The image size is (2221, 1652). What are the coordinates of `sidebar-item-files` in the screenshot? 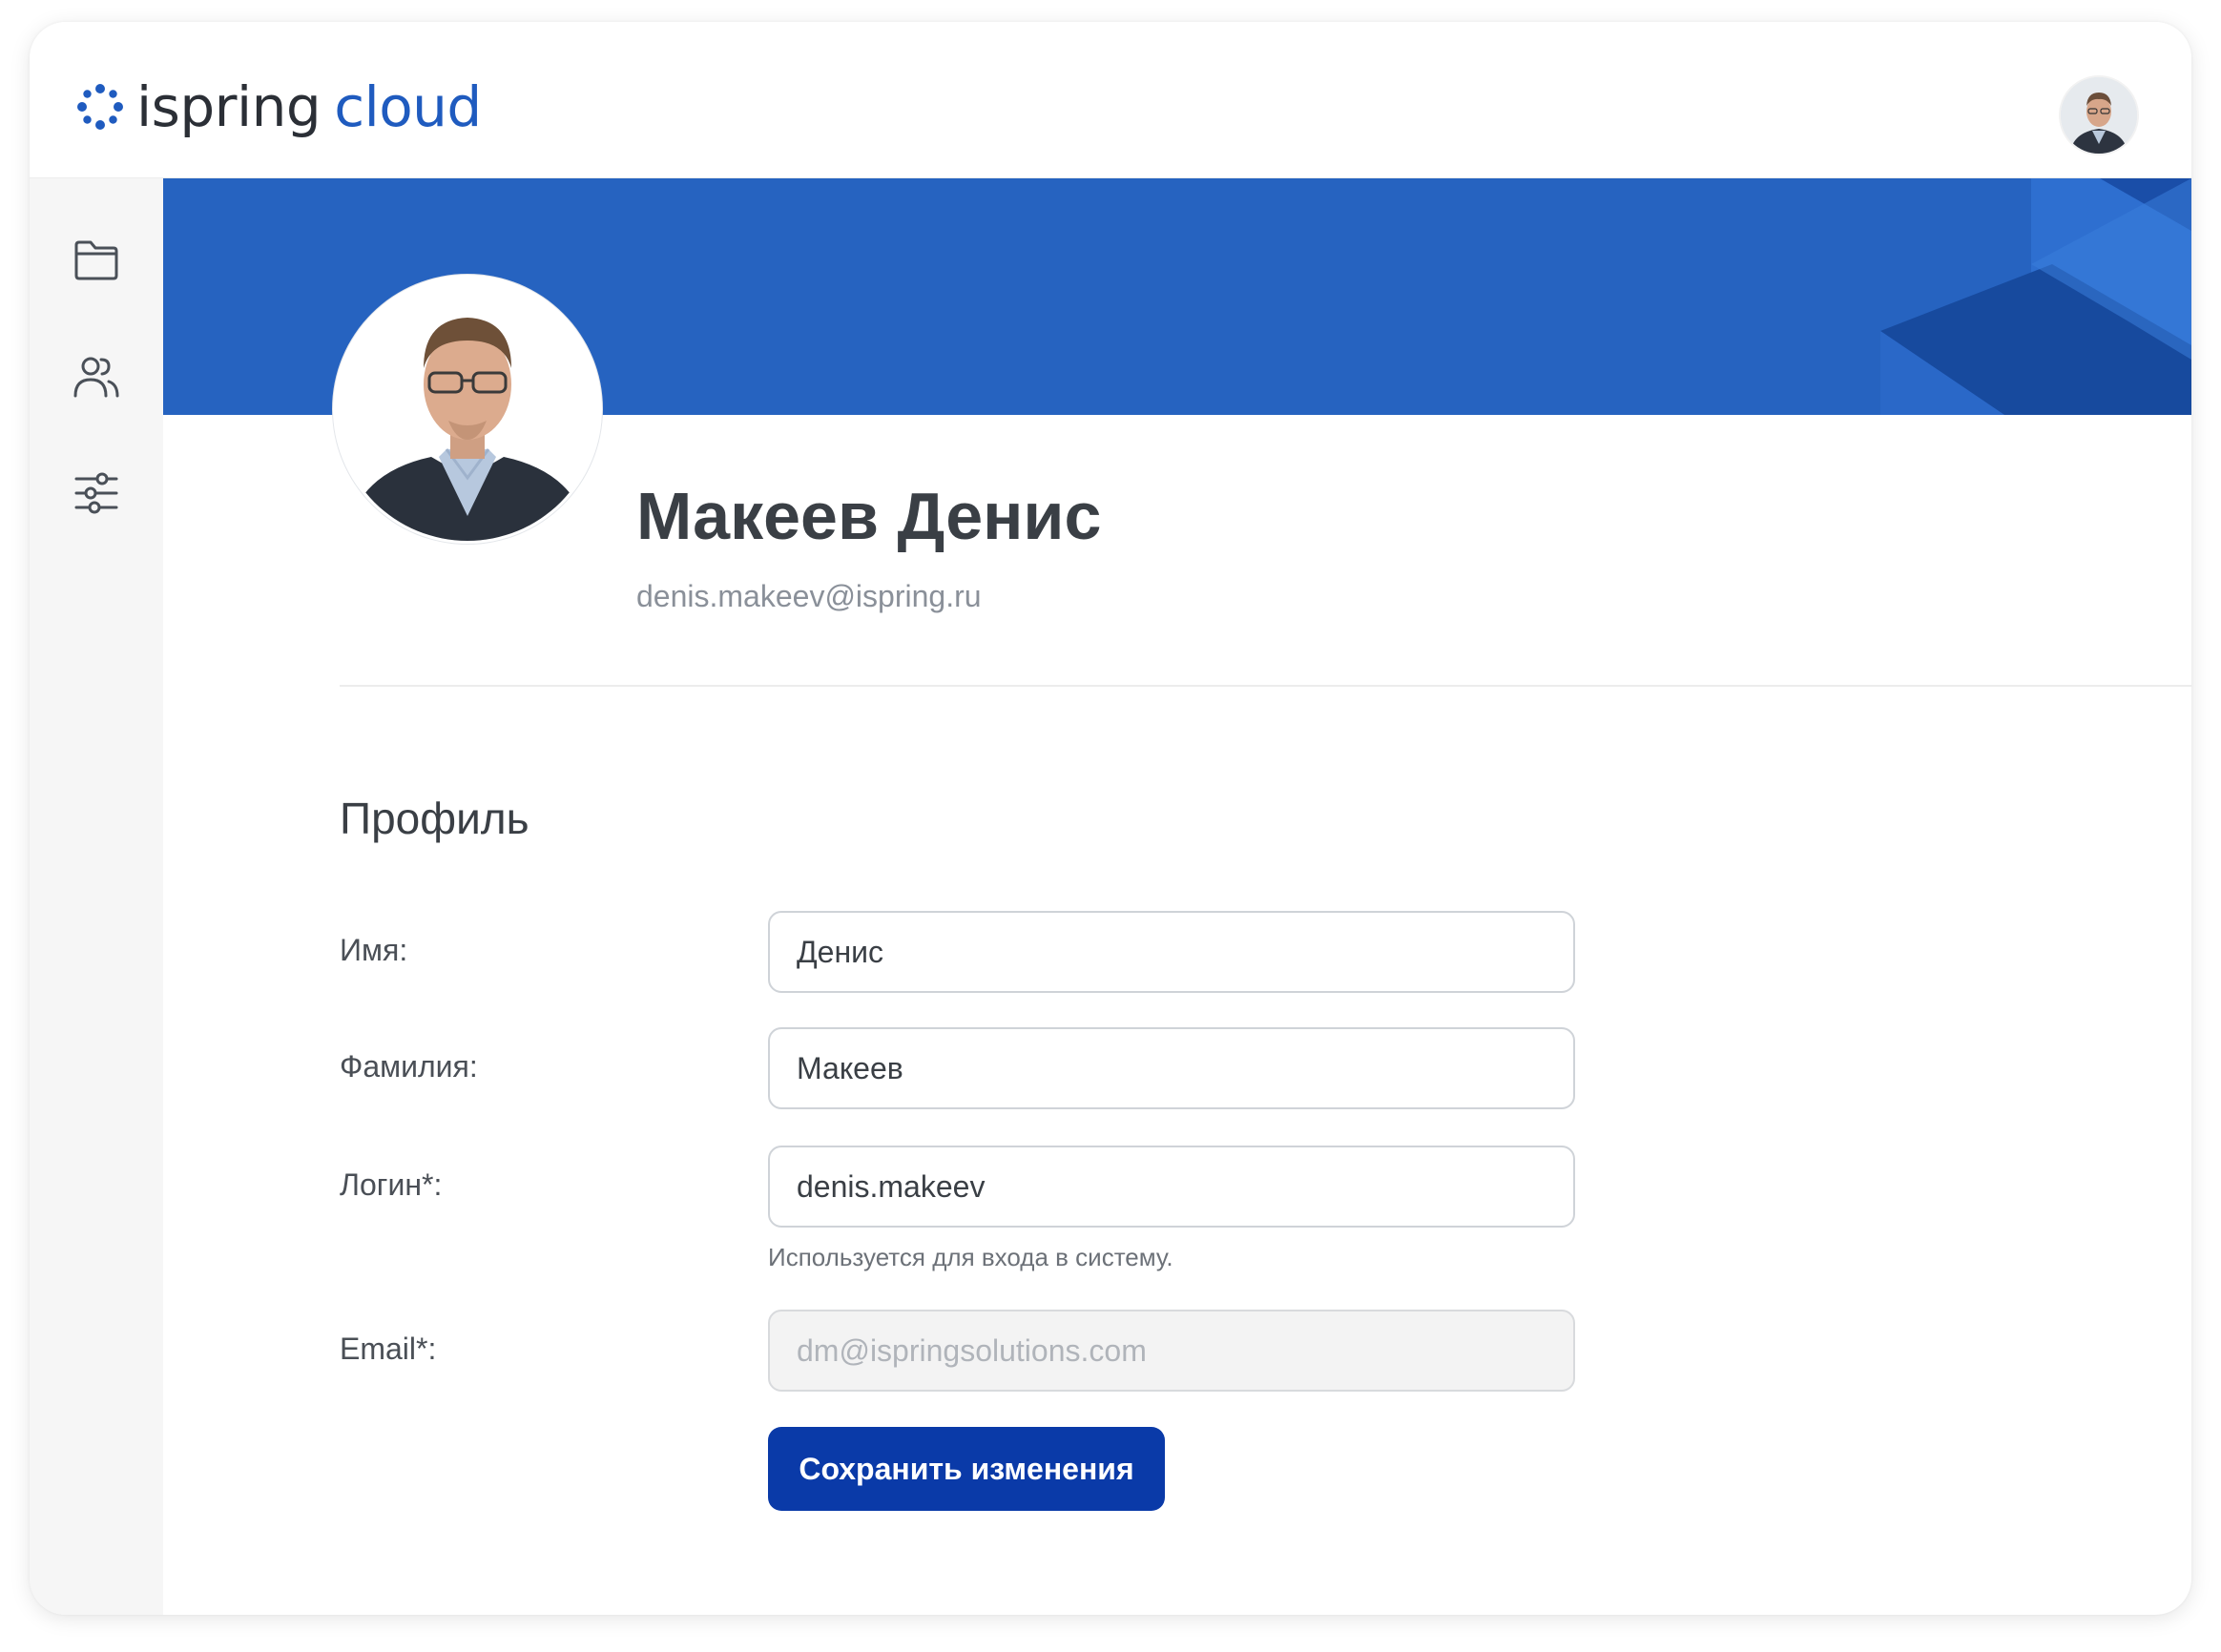 It's located at (97, 260).